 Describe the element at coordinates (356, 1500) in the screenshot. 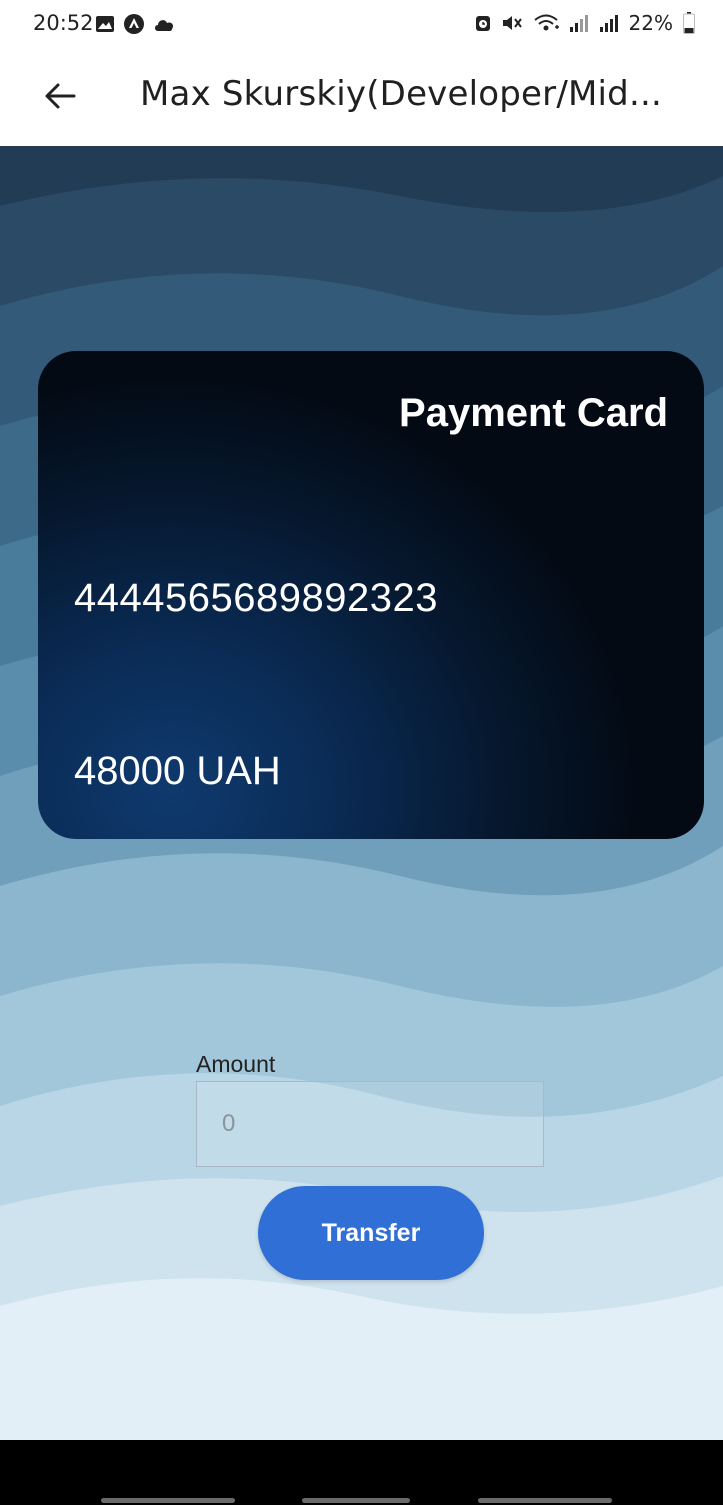

I see `nav-home-handle` at that location.